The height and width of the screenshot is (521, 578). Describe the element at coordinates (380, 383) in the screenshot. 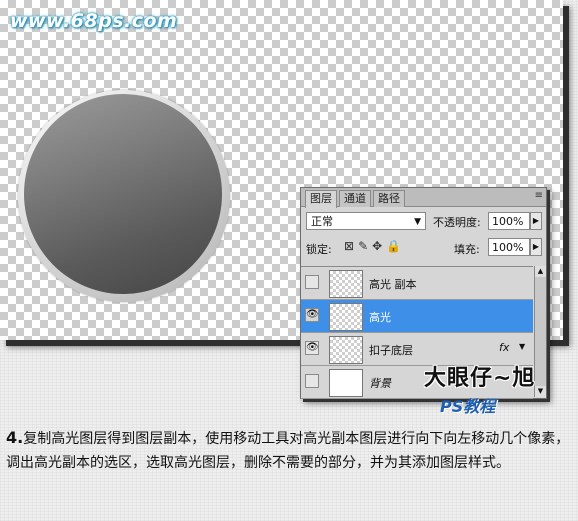

I see `layer-name: 背景` at that location.